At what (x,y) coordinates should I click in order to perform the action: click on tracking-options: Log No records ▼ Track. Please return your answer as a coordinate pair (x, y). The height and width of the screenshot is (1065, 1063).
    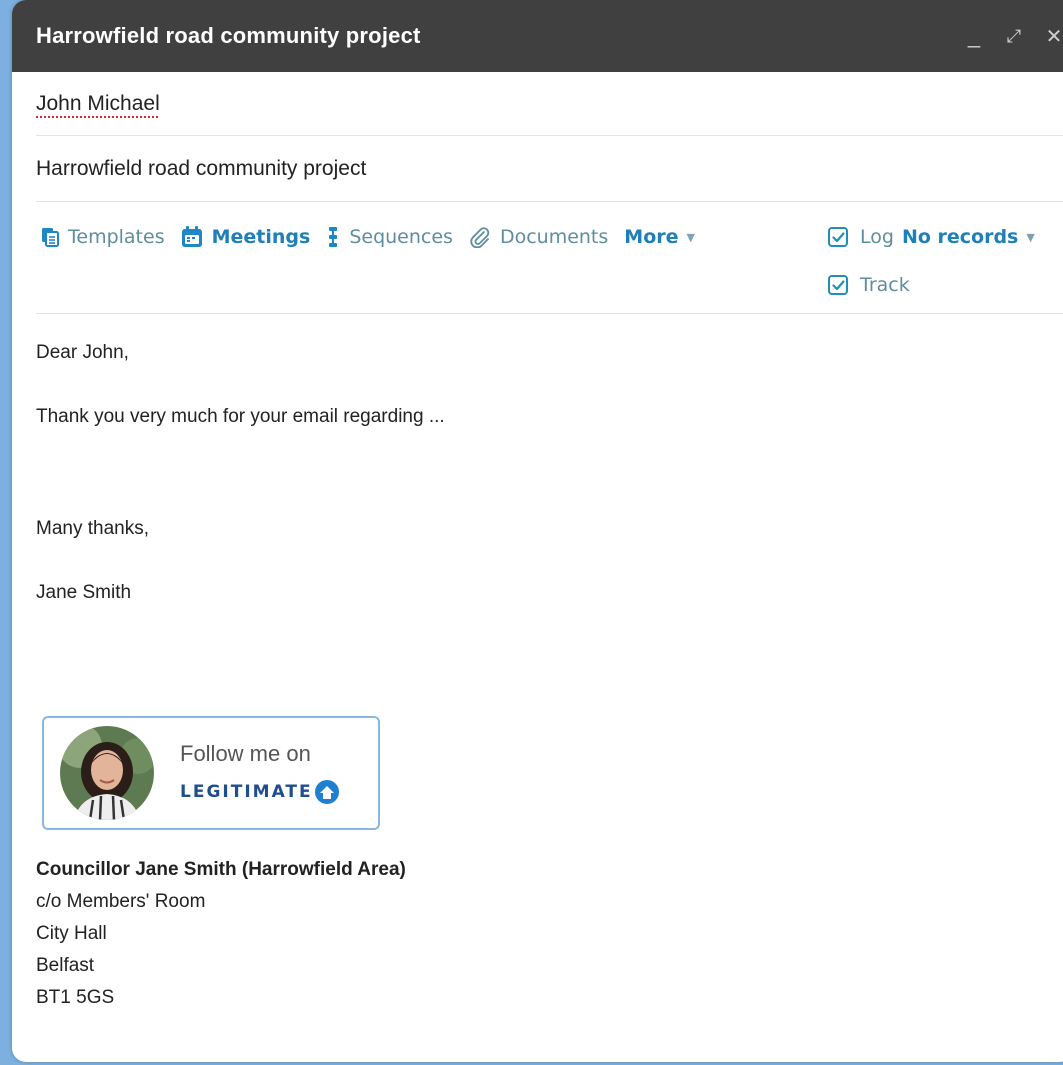
    Looking at the image, I should click on (931, 270).